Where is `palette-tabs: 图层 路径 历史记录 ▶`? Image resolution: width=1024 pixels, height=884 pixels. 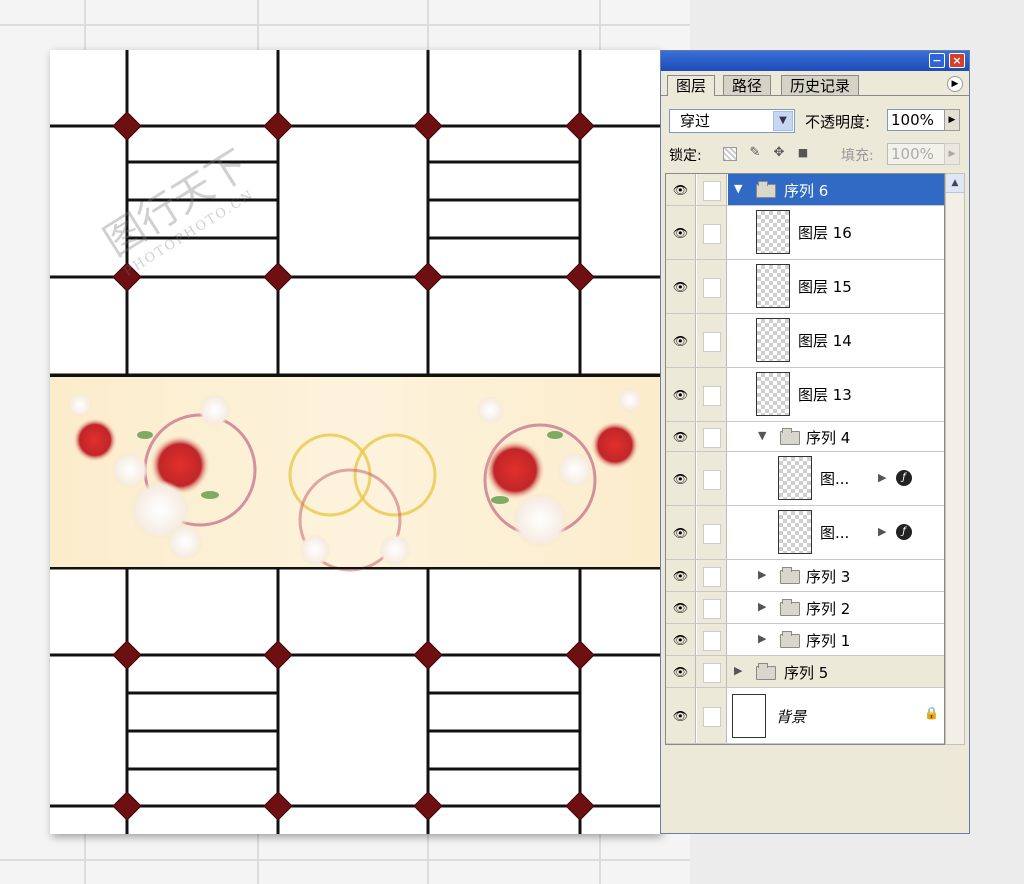 palette-tabs: 图层 路径 历史记录 ▶ is located at coordinates (815, 83).